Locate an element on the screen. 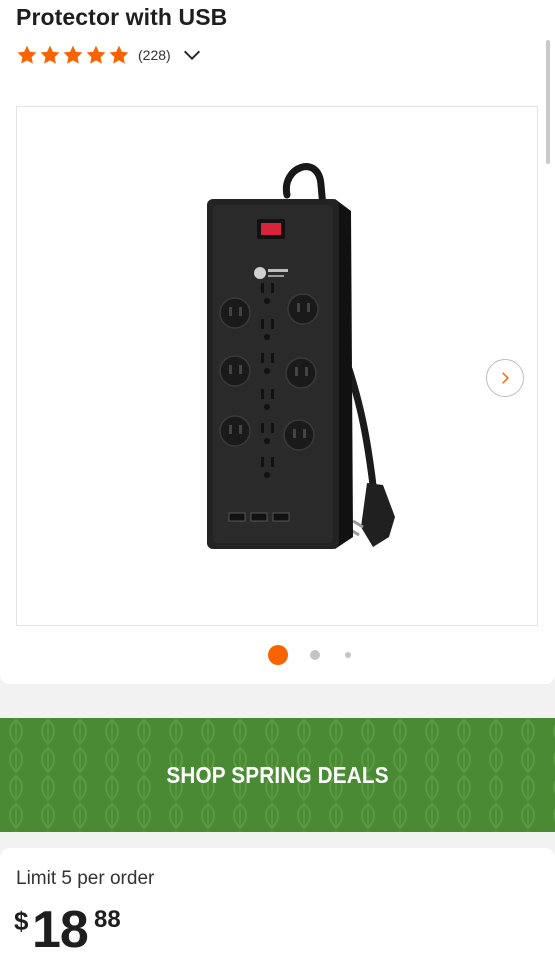  rating-row: (228) is located at coordinates (109, 55).